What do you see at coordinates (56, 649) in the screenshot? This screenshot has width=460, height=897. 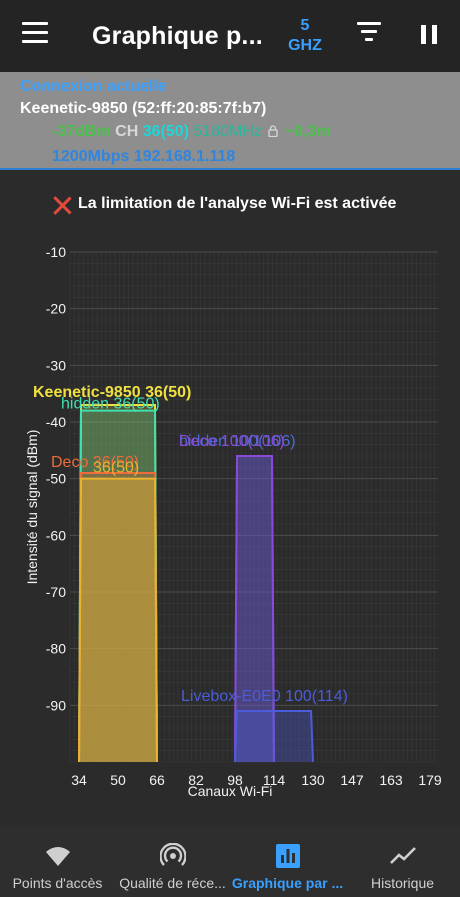 I see `y-tick-label: -80` at bounding box center [56, 649].